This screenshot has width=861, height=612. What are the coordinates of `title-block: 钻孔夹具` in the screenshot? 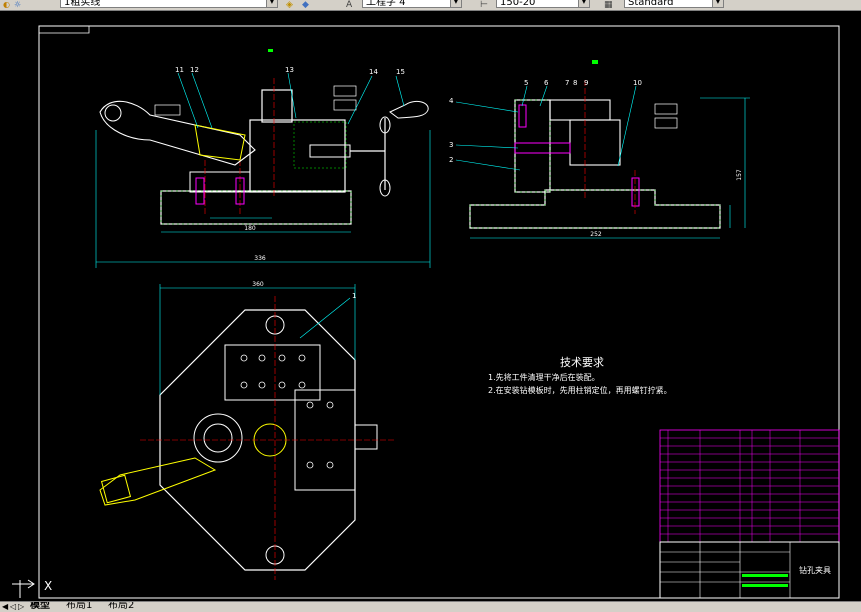 It's located at (749, 570).